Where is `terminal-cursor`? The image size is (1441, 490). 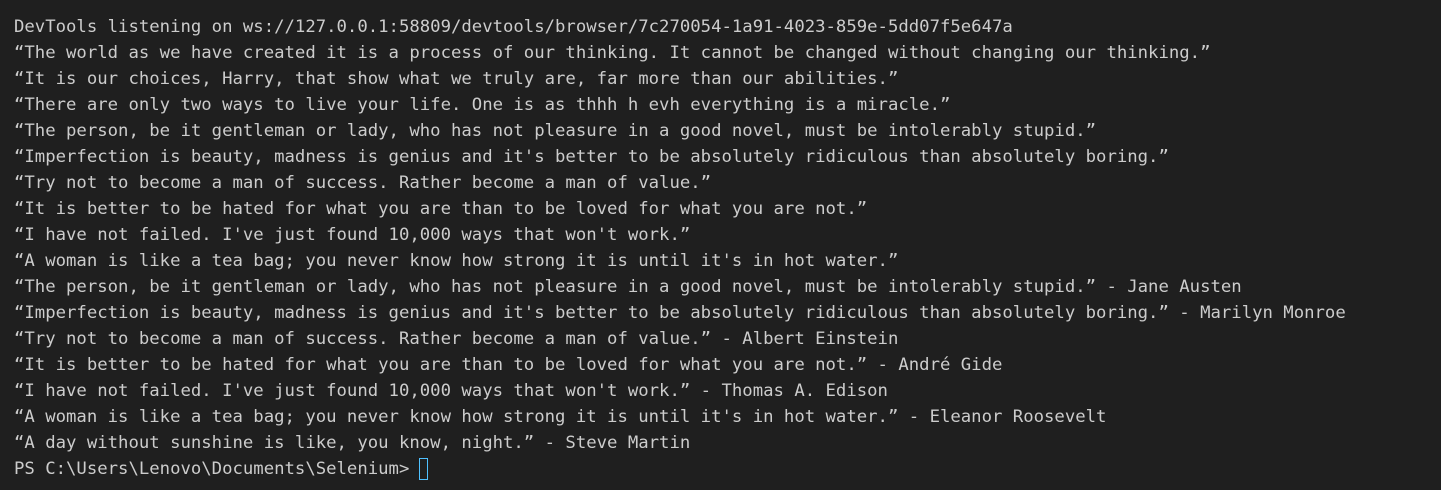 terminal-cursor is located at coordinates (424, 469).